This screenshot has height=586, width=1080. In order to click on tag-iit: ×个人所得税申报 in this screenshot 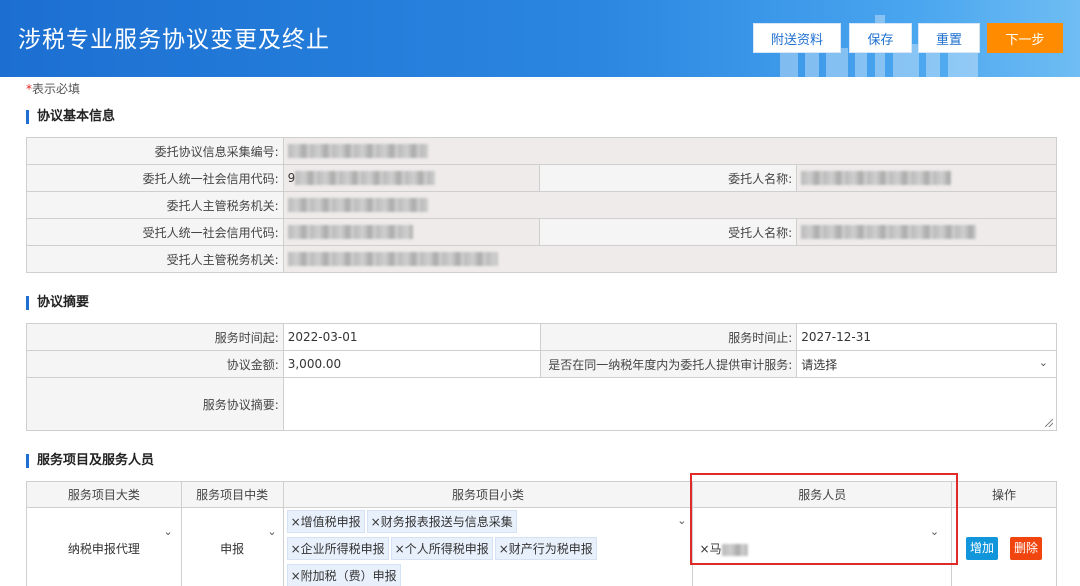, I will do `click(441, 548)`.